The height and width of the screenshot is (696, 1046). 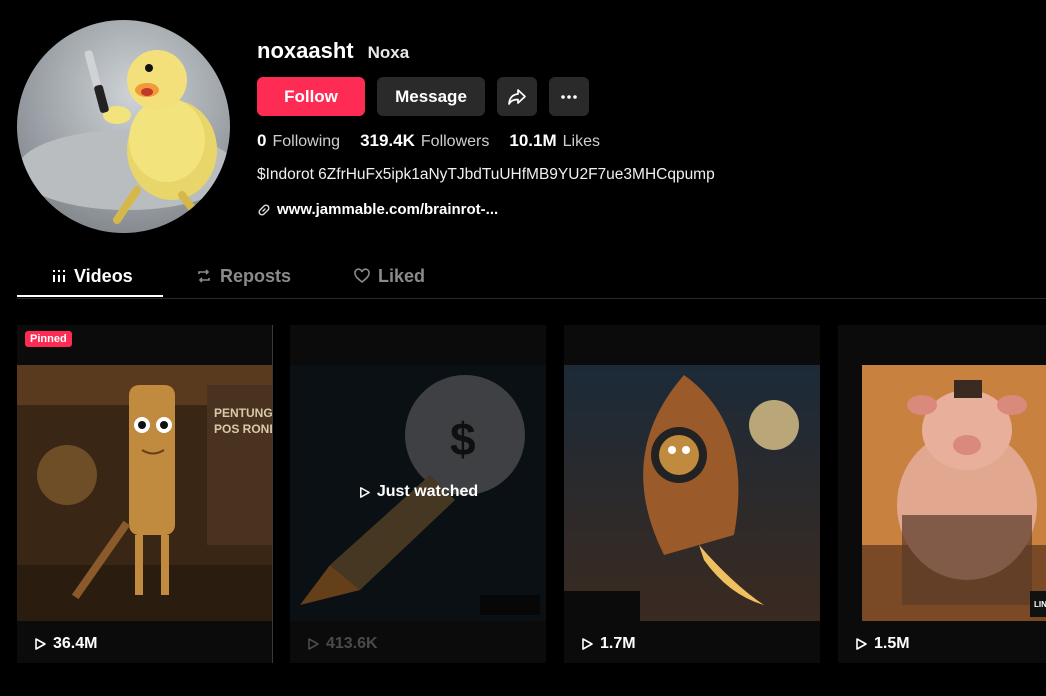 I want to click on video-card: $ Just watched 413.6K, so click(x=418, y=494).